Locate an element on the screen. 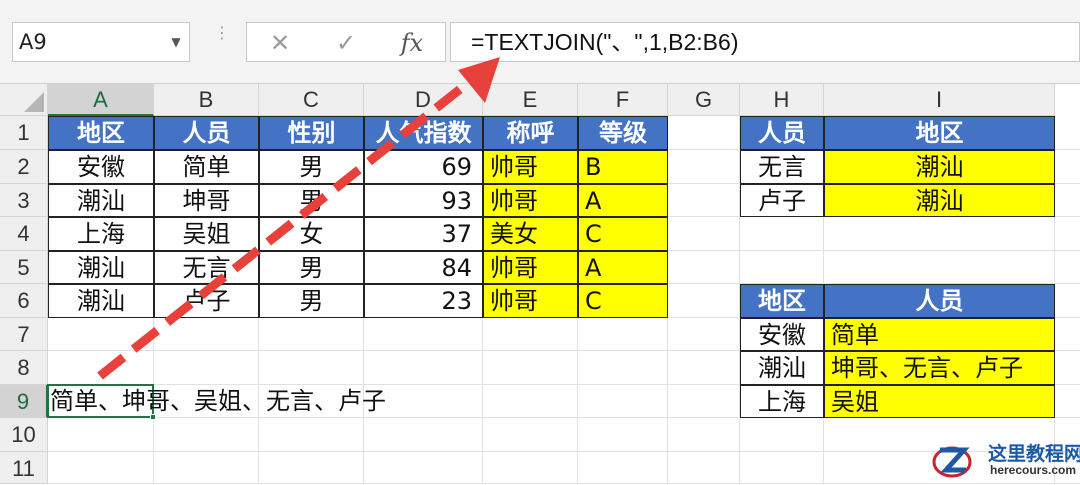  watermark-logo-icon is located at coordinates (952, 462).